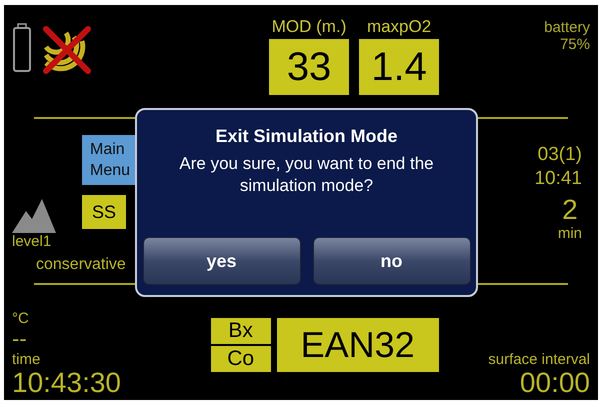 This screenshot has height=405, width=602. Describe the element at coordinates (66, 383) in the screenshot. I see `time-value: 10:43:30` at that location.